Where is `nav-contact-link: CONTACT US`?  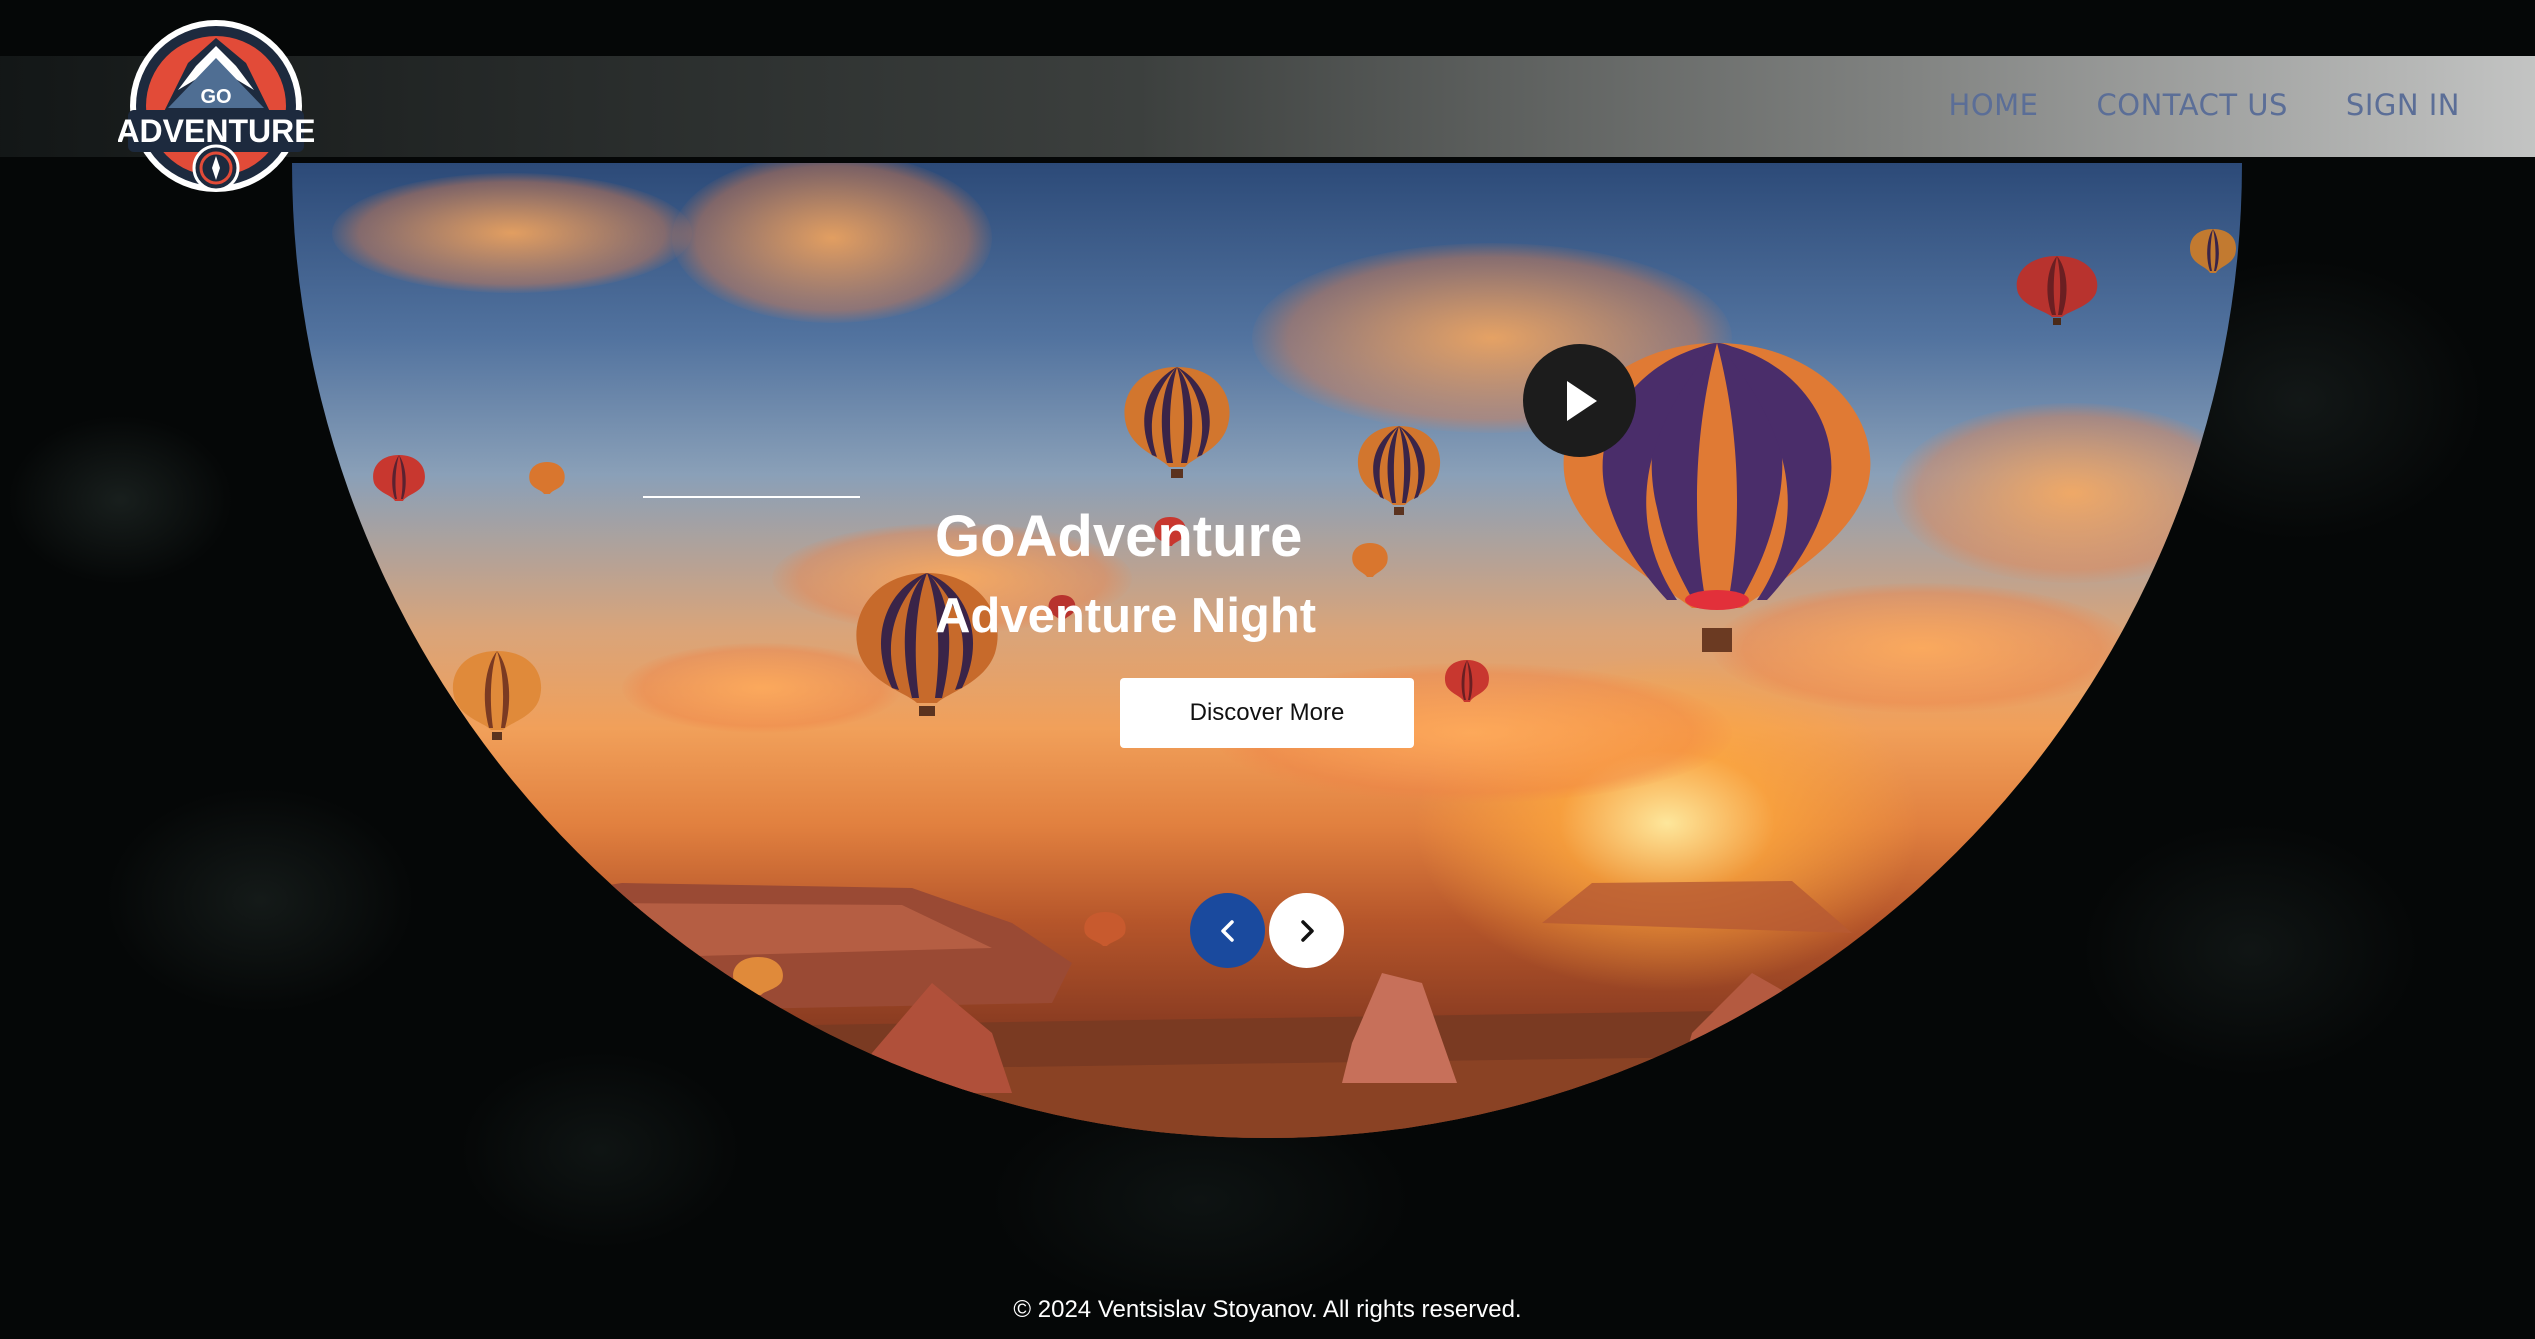 nav-contact-link: CONTACT US is located at coordinates (2192, 105).